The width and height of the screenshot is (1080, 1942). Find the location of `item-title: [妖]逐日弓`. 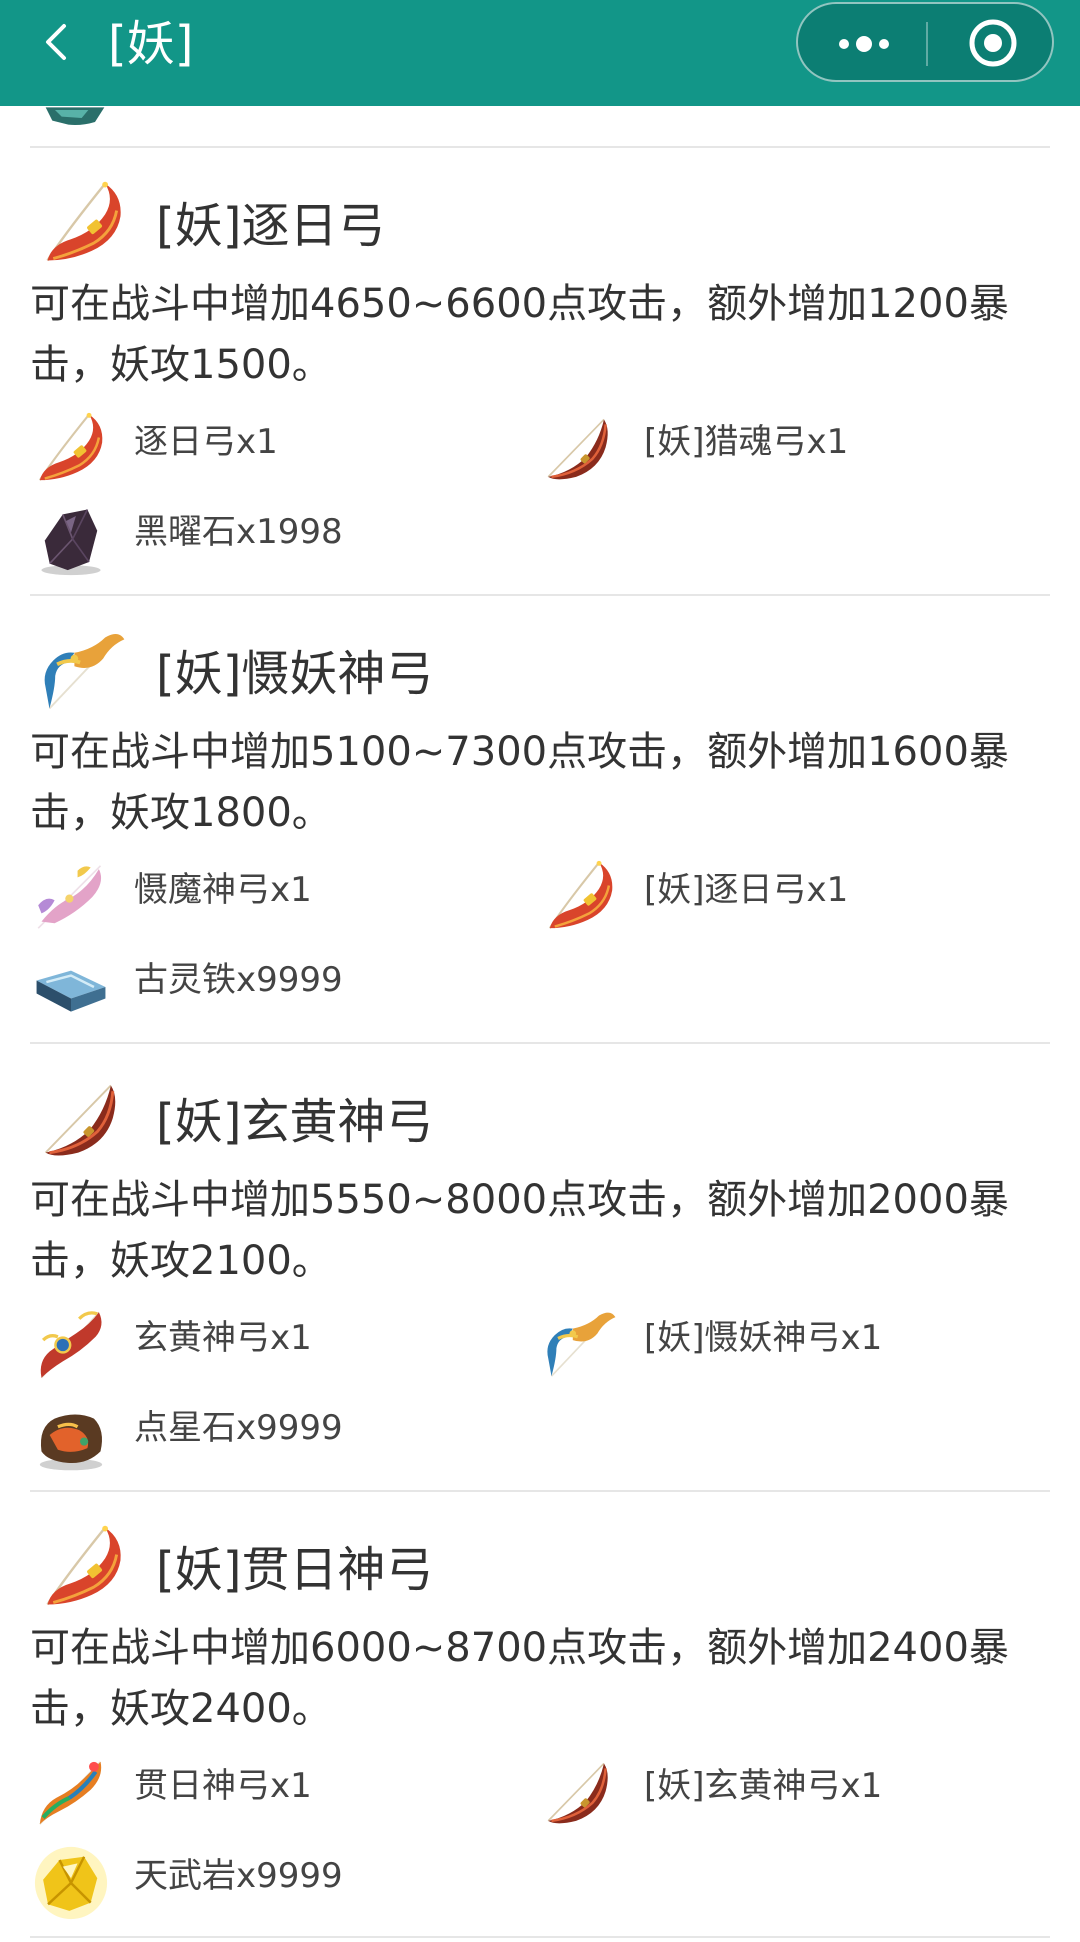

item-title: [妖]逐日弓 is located at coordinates (271, 226).